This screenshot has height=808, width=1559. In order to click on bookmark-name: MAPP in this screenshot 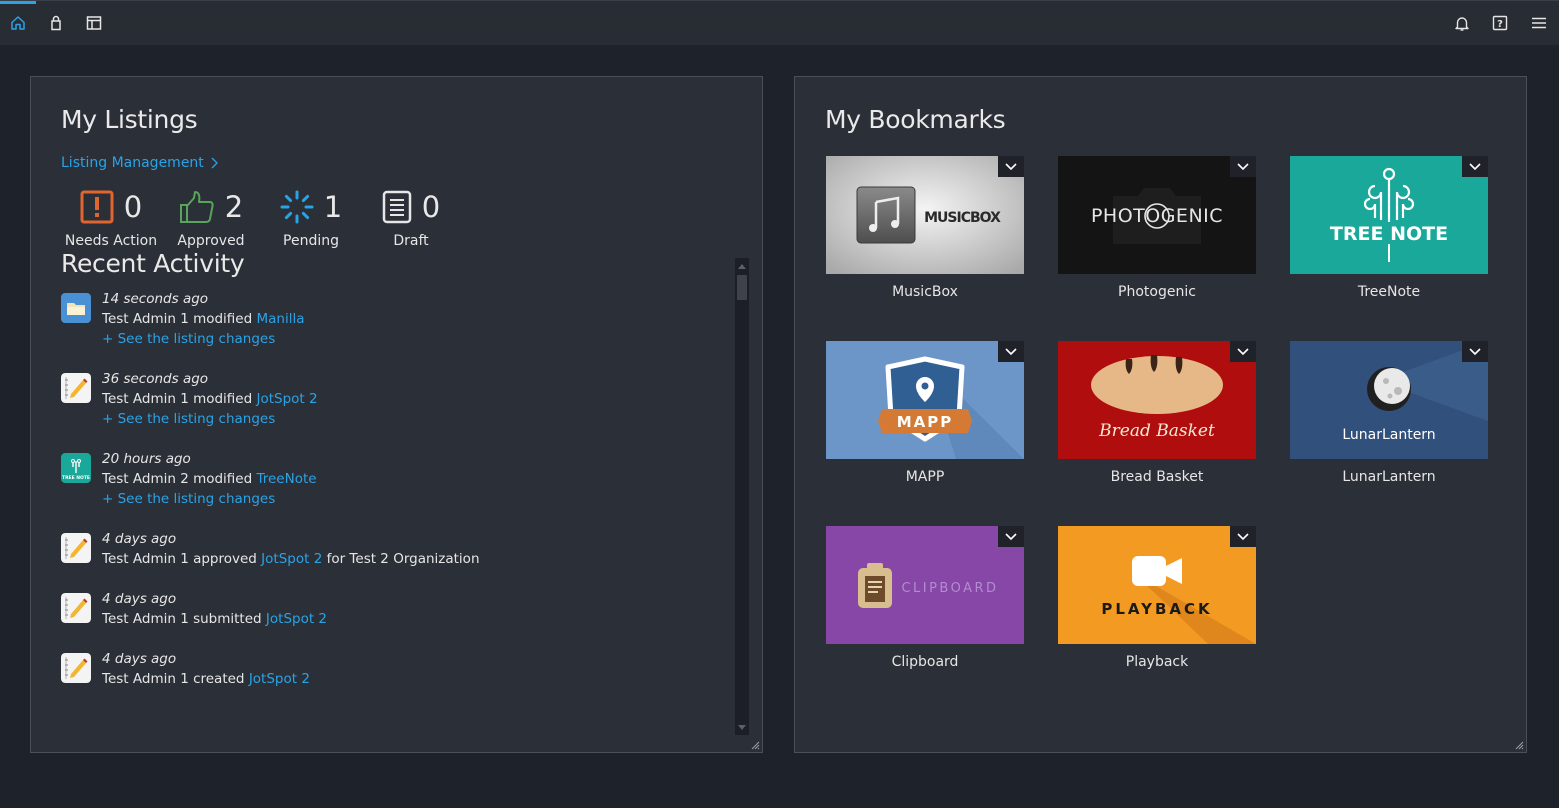, I will do `click(925, 477)`.